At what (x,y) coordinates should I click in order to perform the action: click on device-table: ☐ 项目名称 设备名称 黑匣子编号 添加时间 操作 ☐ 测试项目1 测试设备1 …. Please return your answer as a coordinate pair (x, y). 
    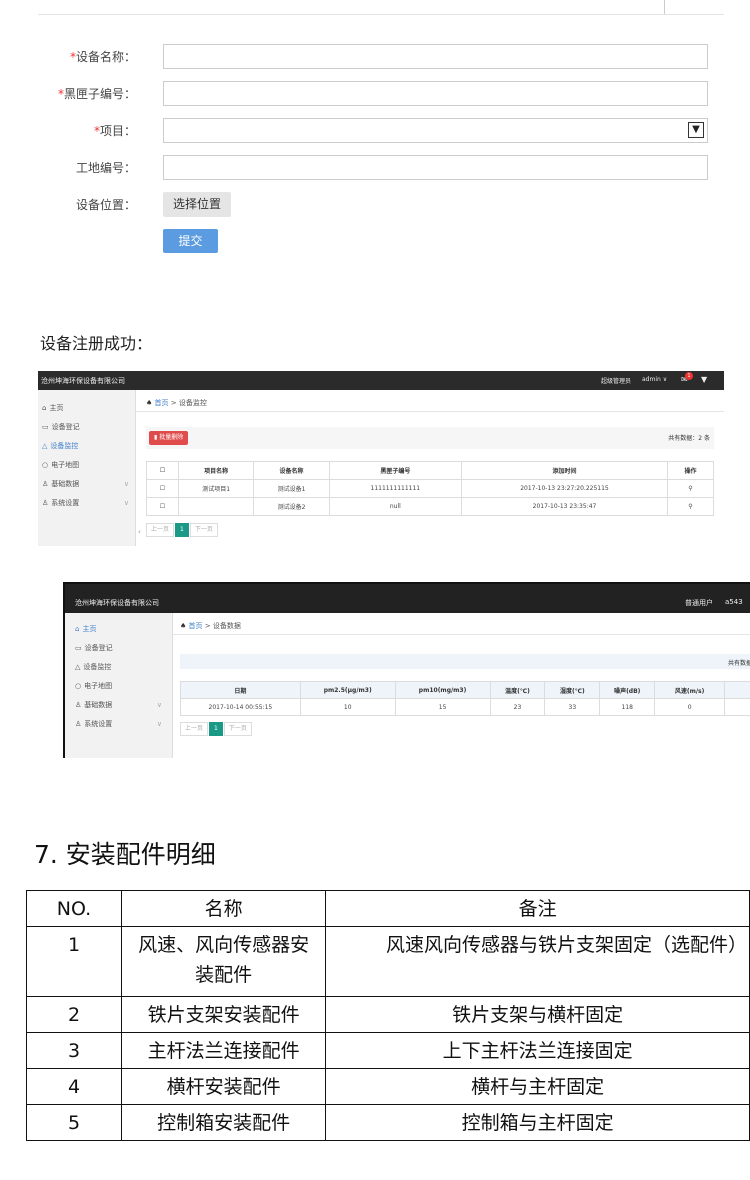
    Looking at the image, I should click on (430, 488).